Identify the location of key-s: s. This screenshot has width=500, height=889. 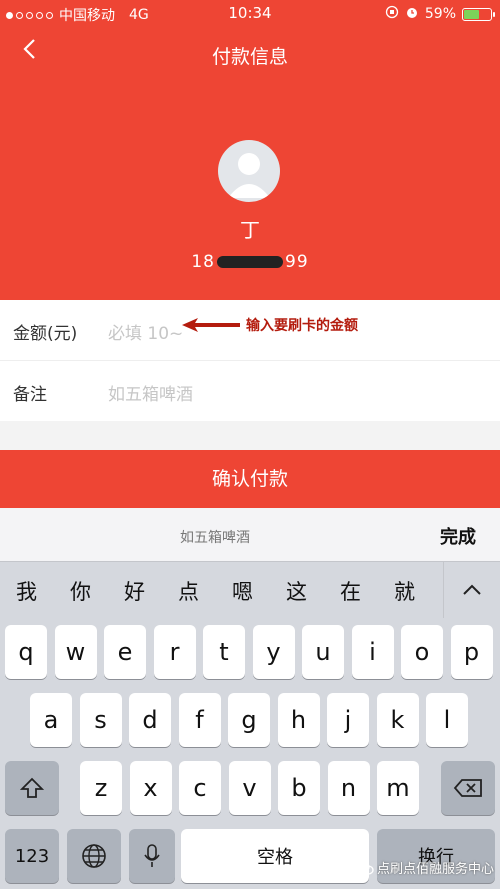
(100, 720).